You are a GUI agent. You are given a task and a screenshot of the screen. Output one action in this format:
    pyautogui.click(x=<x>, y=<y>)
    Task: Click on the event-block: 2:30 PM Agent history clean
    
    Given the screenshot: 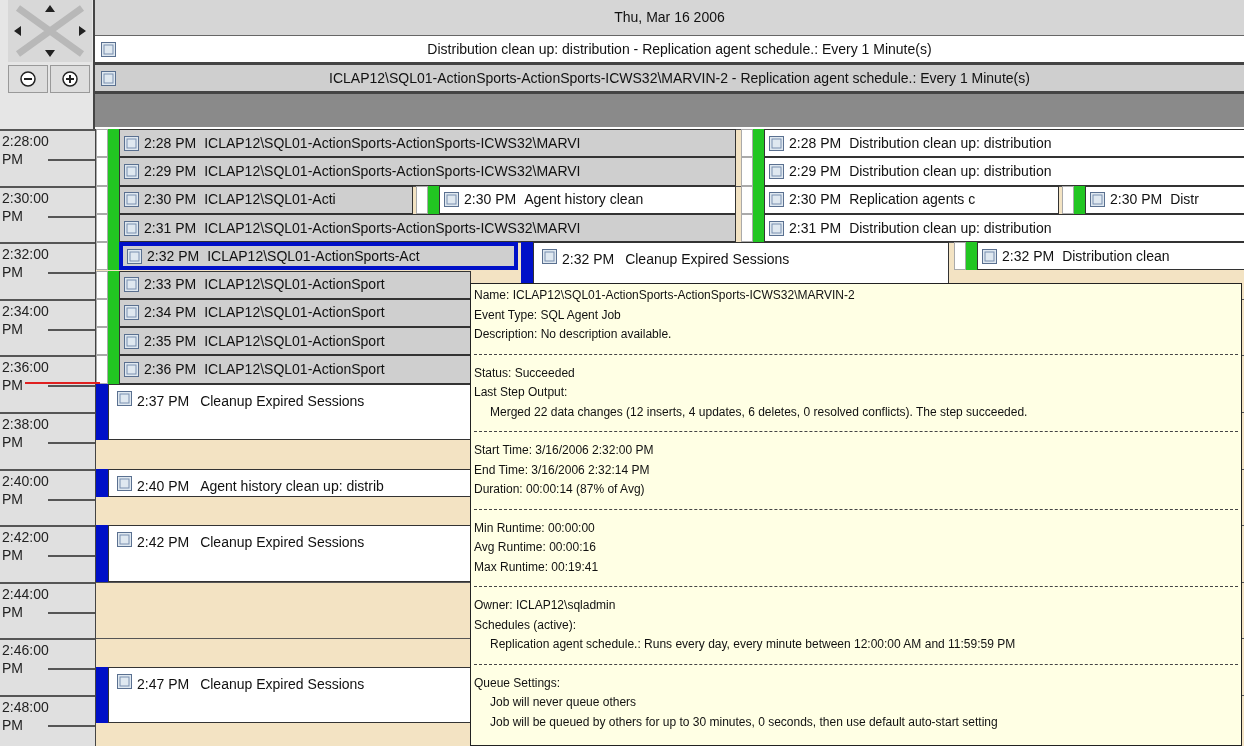 What is the action you would take?
    pyautogui.click(x=587, y=199)
    